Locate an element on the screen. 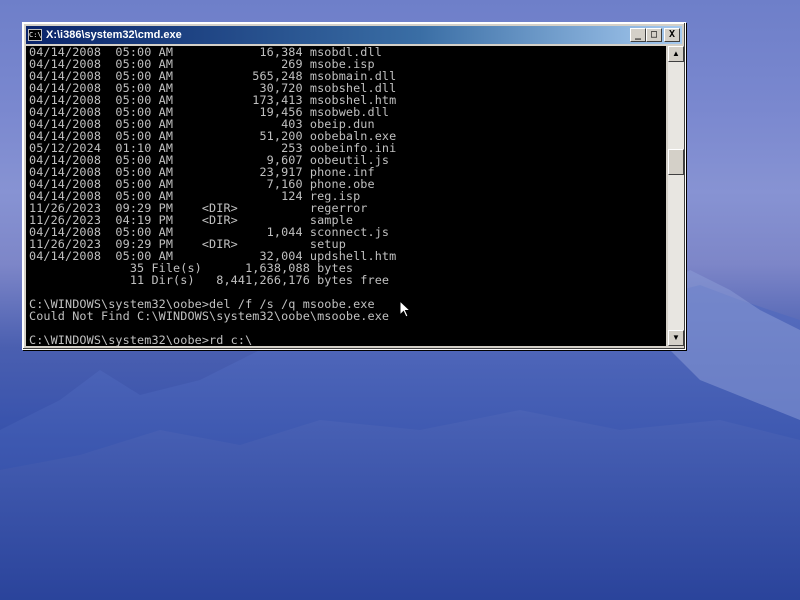  vertical-scrollbar: ▲ ▼ is located at coordinates (676, 196).